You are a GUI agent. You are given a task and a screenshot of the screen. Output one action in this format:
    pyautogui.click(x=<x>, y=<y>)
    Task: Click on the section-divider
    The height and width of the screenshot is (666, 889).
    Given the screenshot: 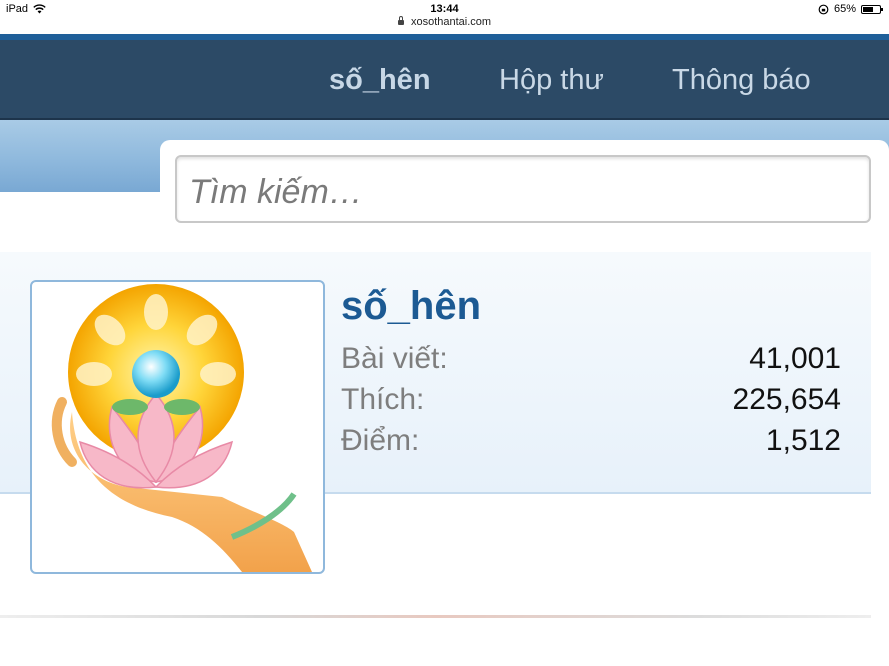 What is the action you would take?
    pyautogui.click(x=435, y=616)
    